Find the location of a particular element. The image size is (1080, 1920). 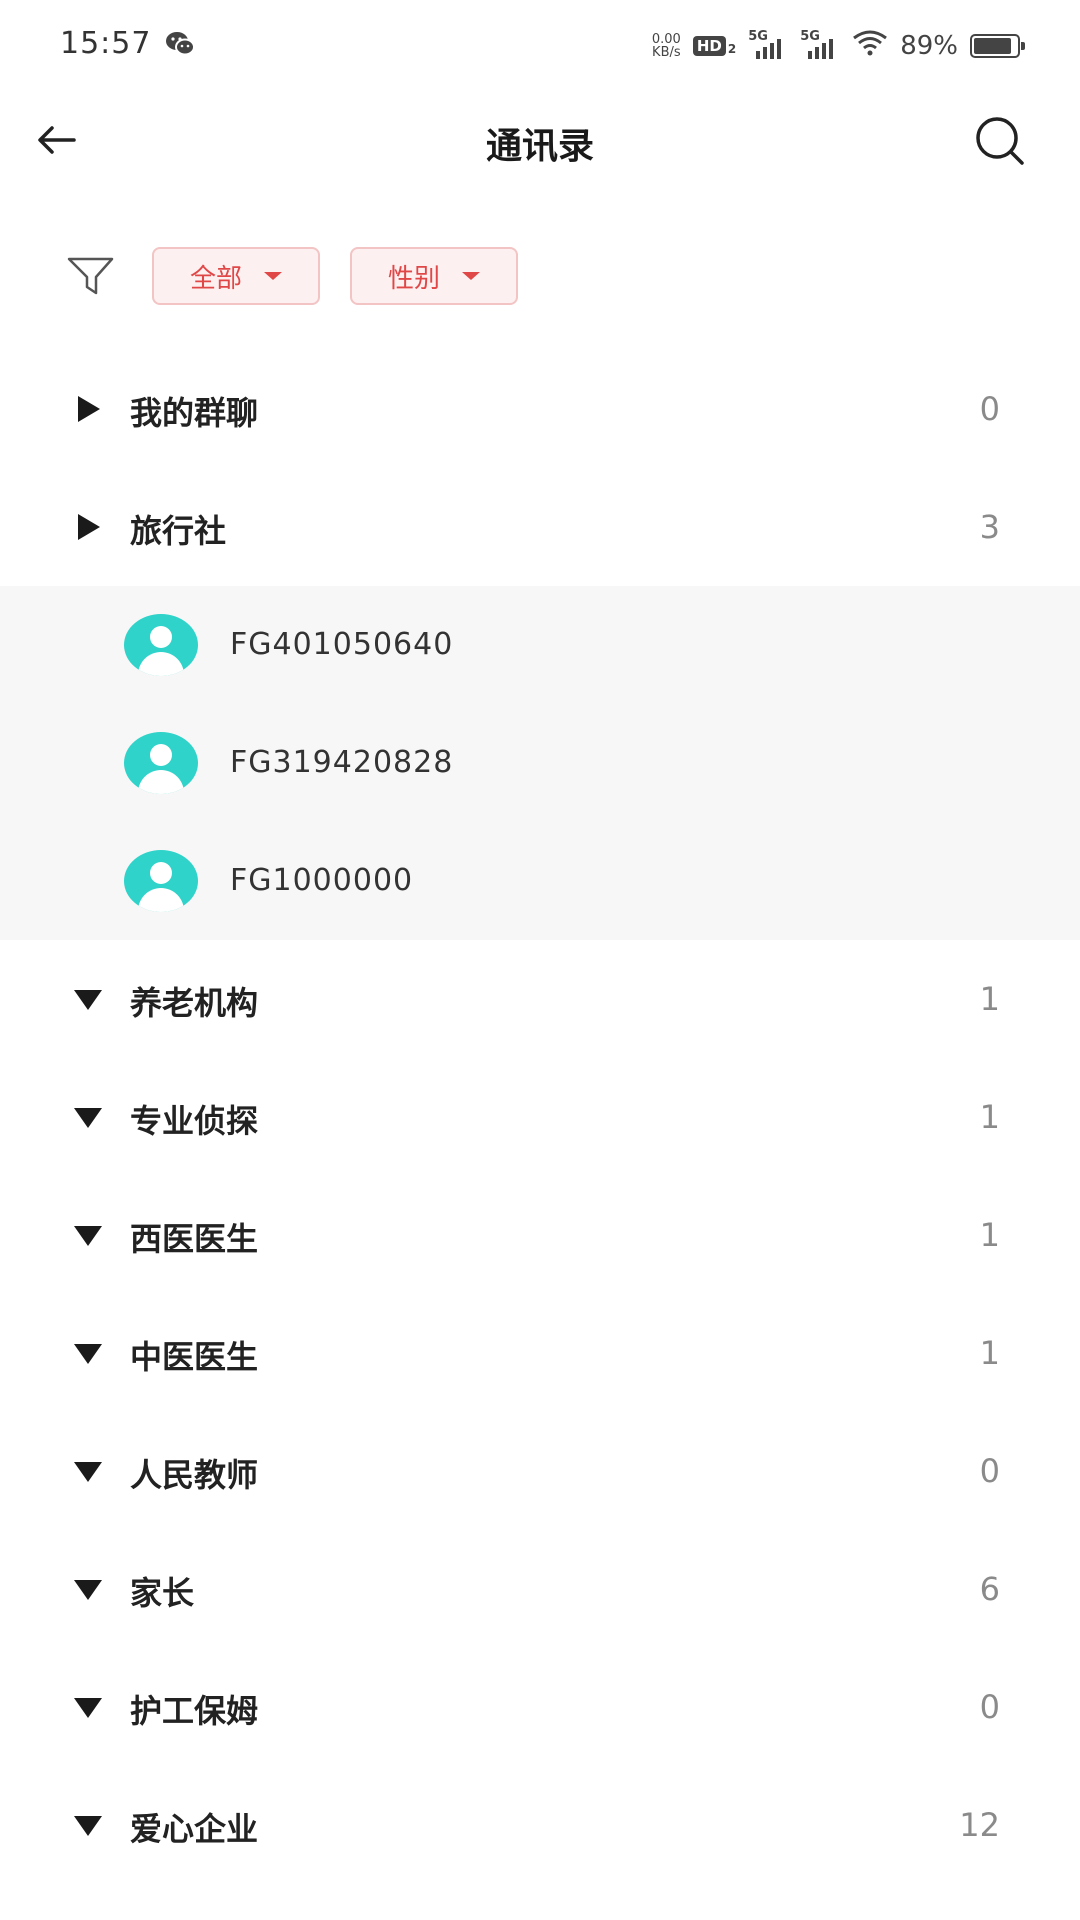

group-count: 3 is located at coordinates (989, 527).